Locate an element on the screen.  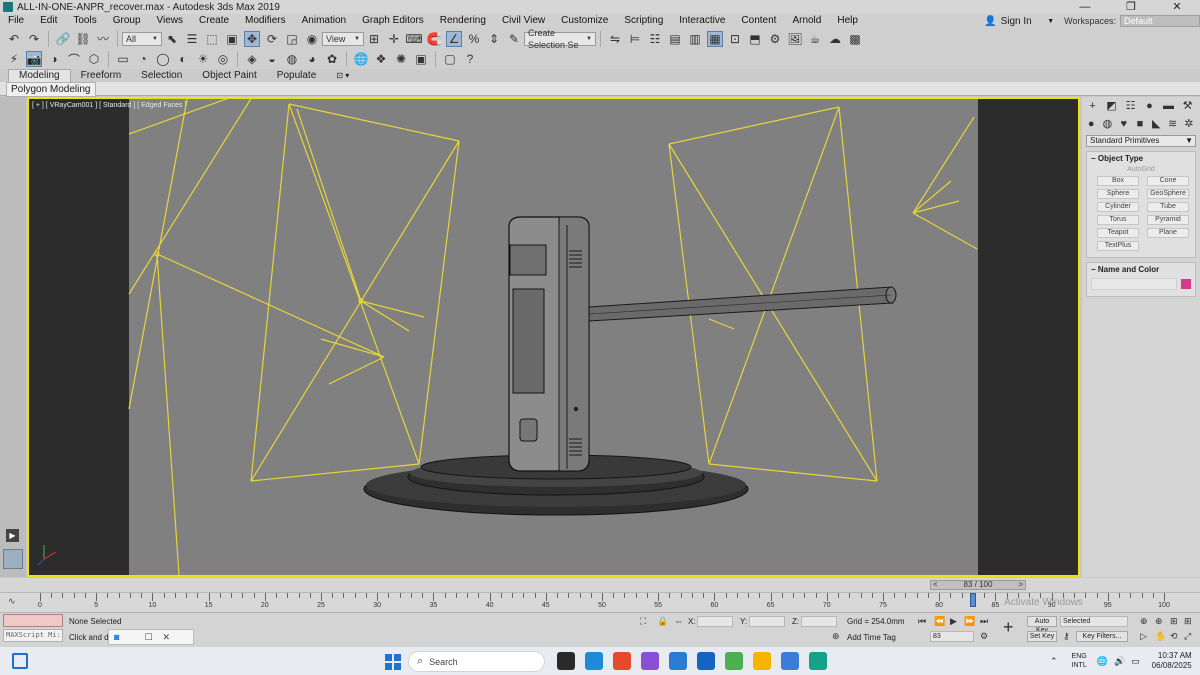
vray-plane-icon: ▭ is located at coordinates (123, 59).